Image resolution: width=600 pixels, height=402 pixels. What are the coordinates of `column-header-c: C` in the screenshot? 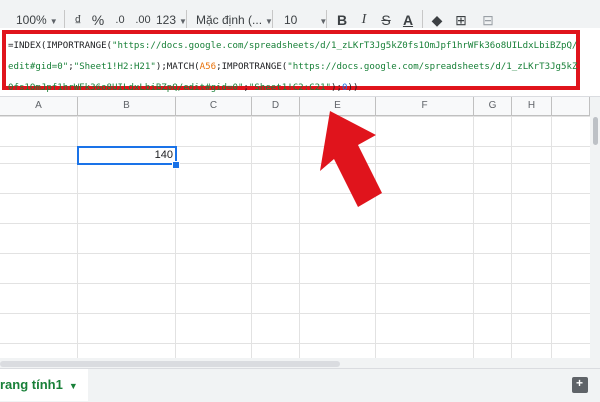 It's located at (214, 106).